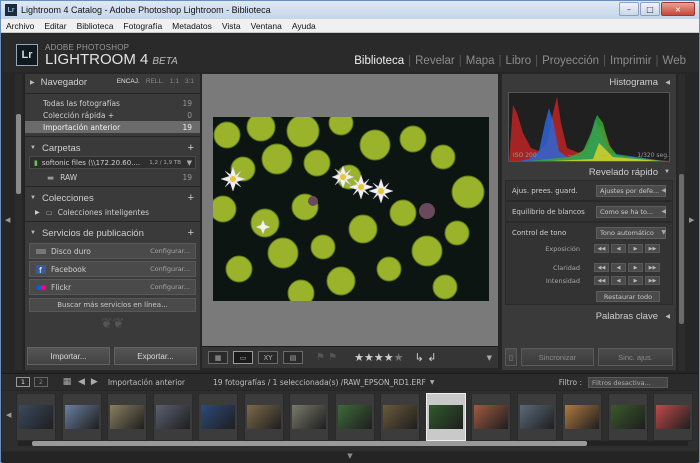 This screenshot has width=700, height=463. I want to click on collapse-triangle-icon: ◀, so click(663, 190).